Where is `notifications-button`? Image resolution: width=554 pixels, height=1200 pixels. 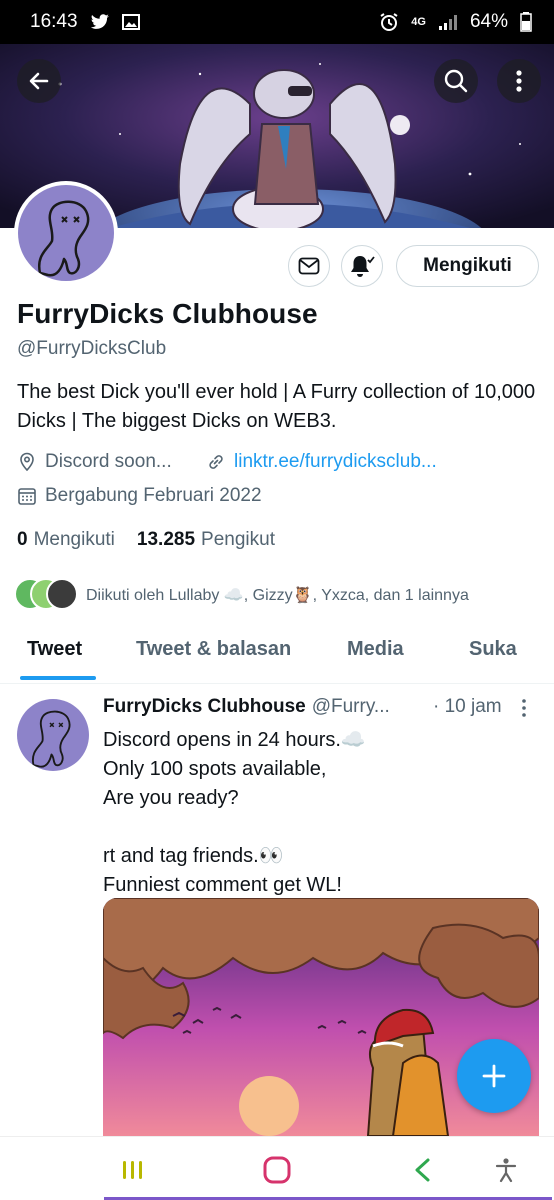
notifications-button is located at coordinates (362, 266).